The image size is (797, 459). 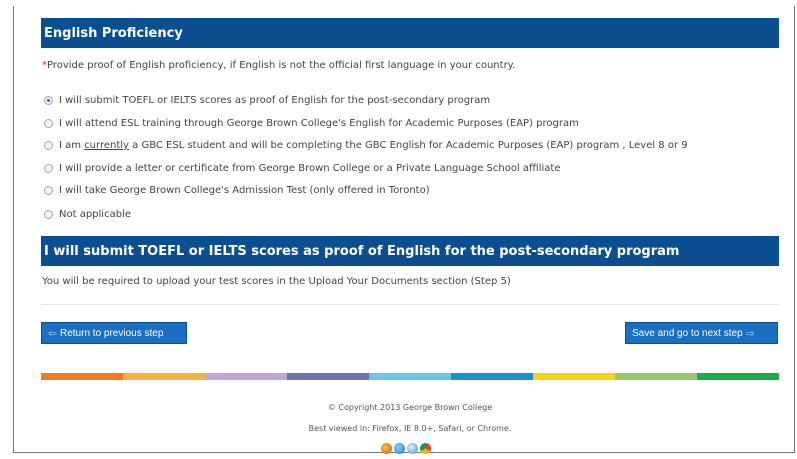 I want to click on color-bar, so click(x=410, y=376).